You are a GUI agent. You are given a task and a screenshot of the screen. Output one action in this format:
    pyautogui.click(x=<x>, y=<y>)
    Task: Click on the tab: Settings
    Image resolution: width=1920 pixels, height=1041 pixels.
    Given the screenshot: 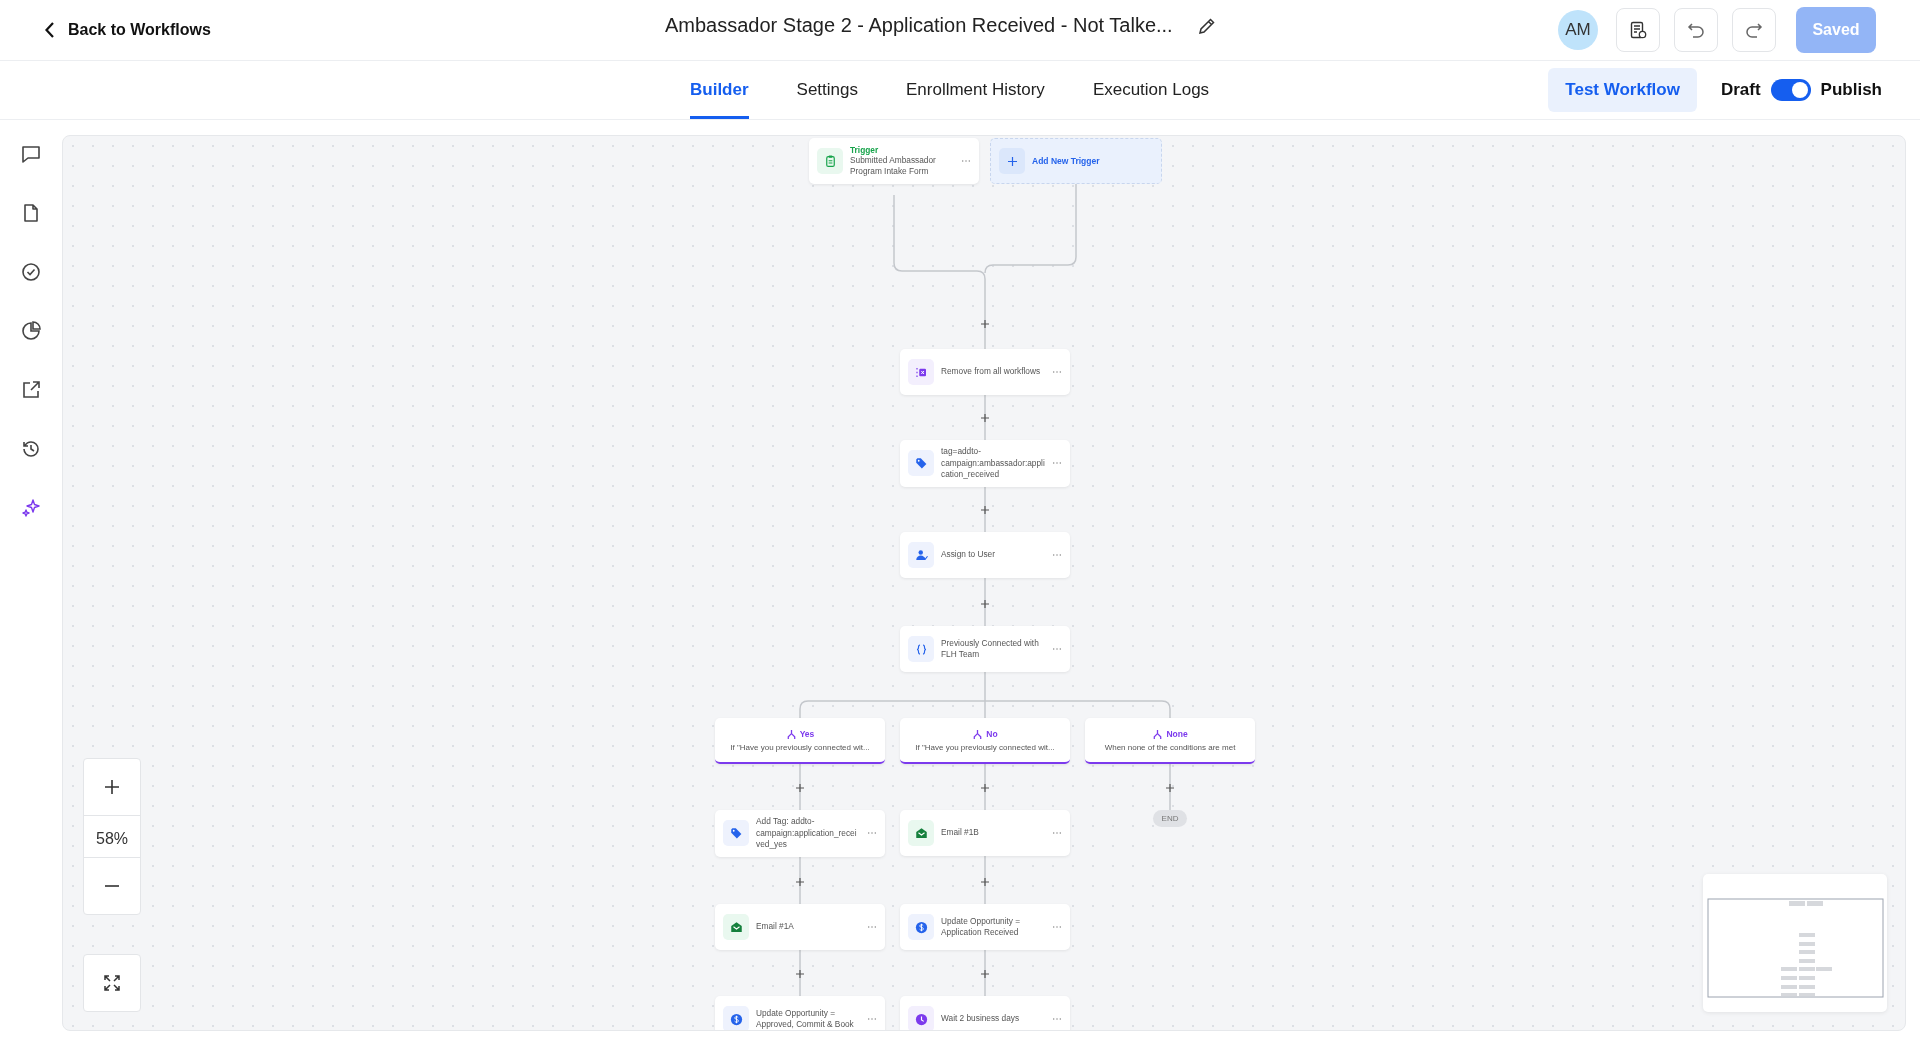 What is the action you would take?
    pyautogui.click(x=827, y=90)
    